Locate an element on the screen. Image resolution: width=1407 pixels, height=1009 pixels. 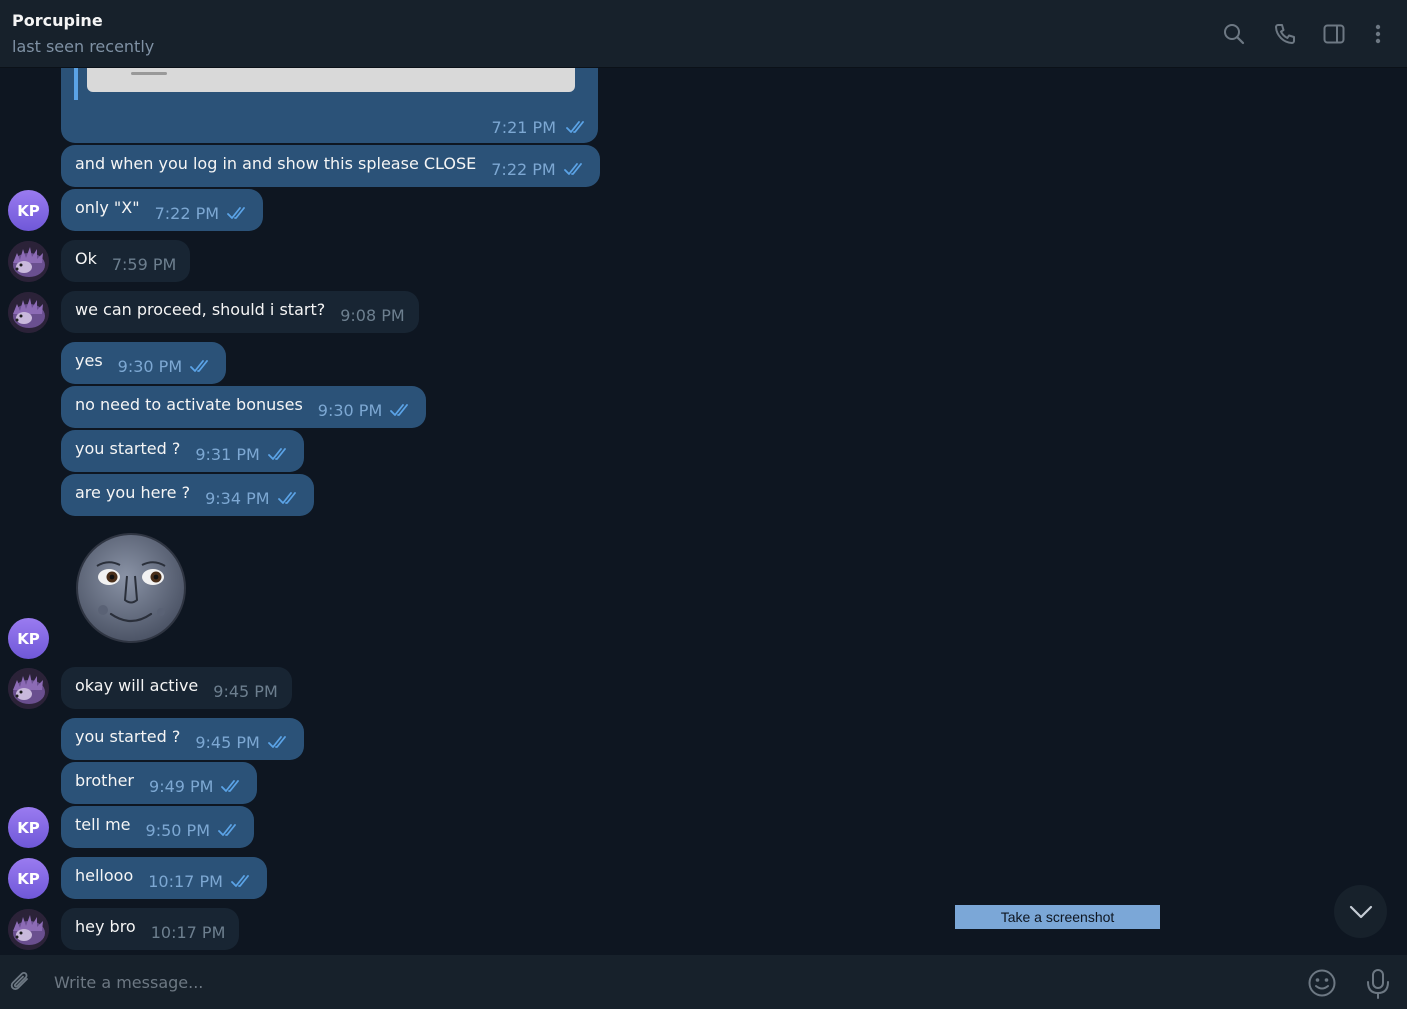
media-preview-image is located at coordinates (331, 80).